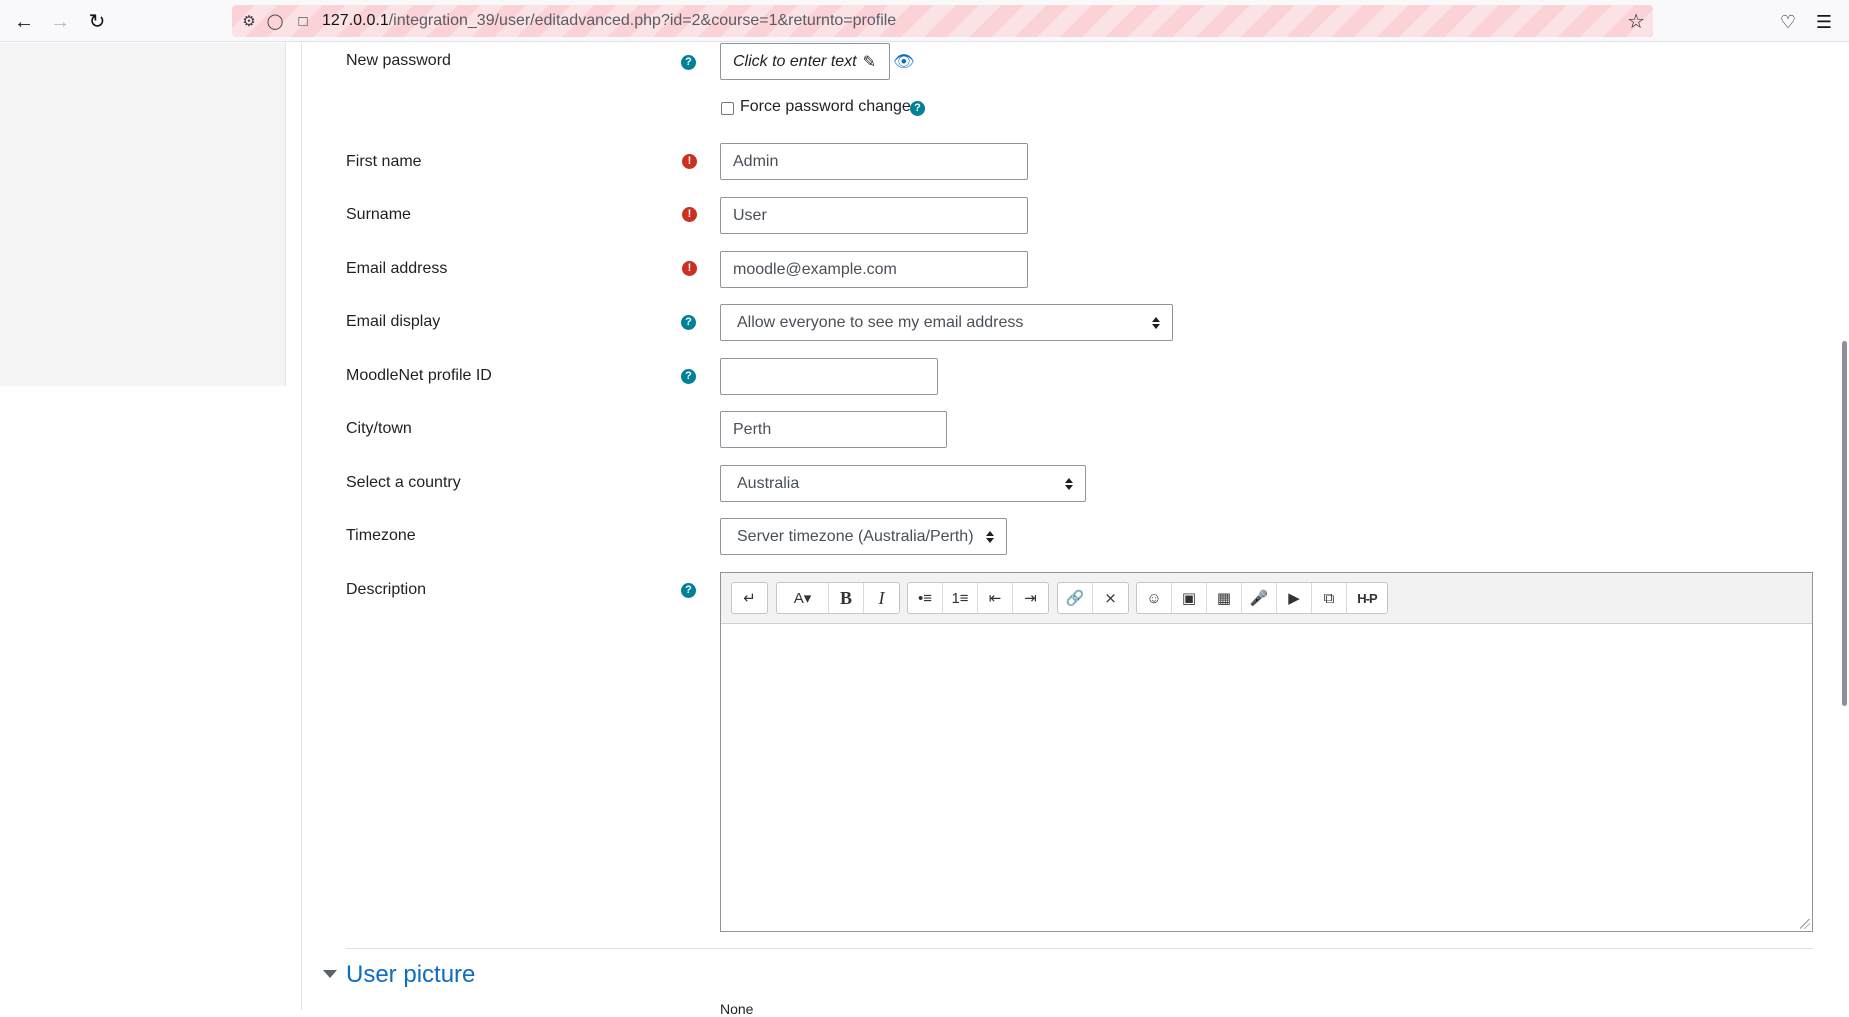  I want to click on moodlenet-profile-id-input, so click(829, 376).